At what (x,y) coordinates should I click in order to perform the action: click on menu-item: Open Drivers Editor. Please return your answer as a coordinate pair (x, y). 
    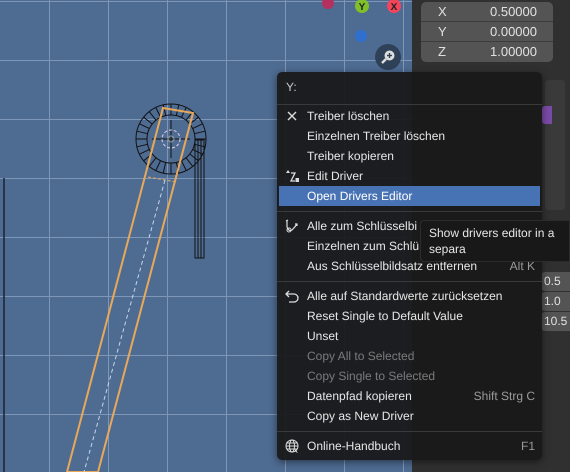
    Looking at the image, I should click on (409, 196).